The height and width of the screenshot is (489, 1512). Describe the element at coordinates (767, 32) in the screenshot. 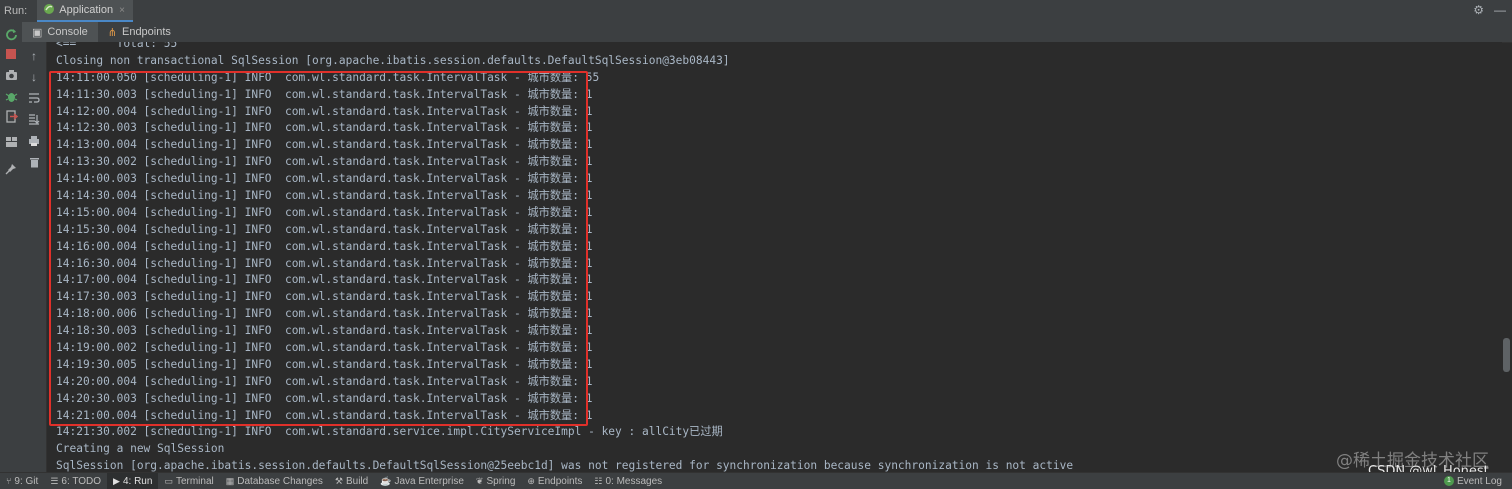

I see `run-subtabs: ▣ Console ⋔ Endpoints` at that location.